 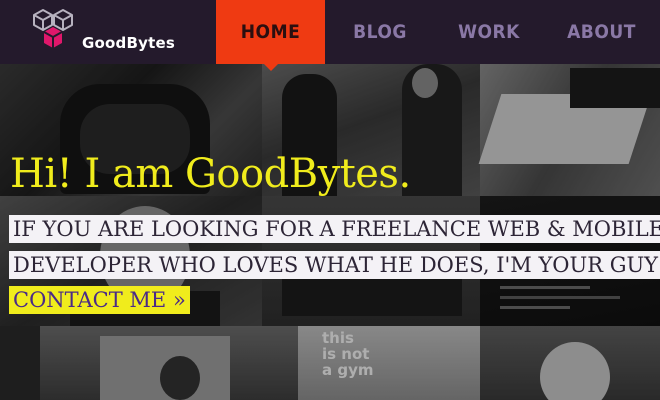 I want to click on hero-title: Hi! I am GoodBytes., so click(x=210, y=174).